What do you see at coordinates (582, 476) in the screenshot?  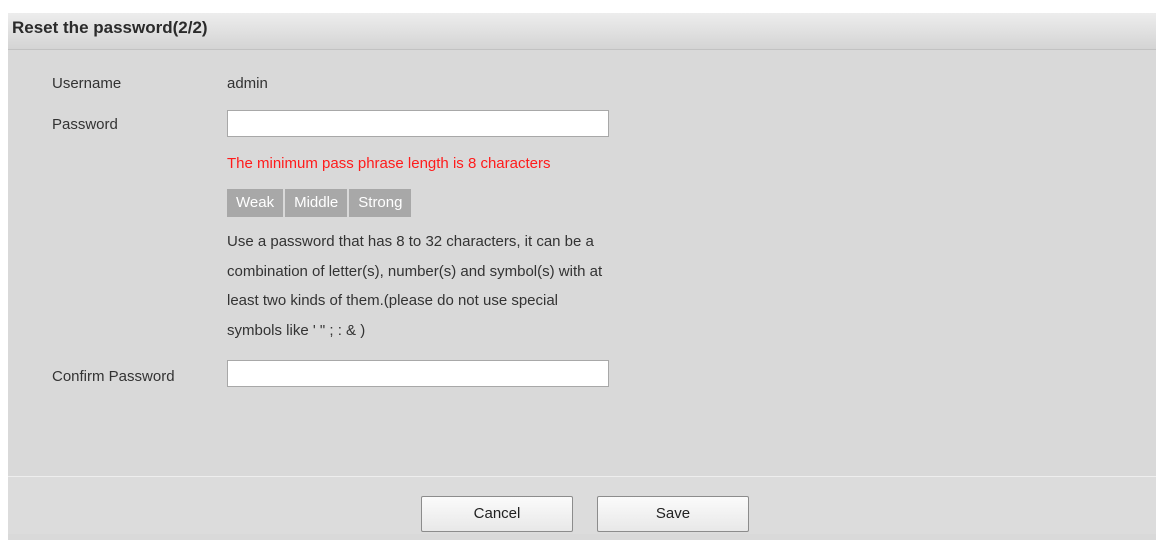 I see `footer-divider` at bounding box center [582, 476].